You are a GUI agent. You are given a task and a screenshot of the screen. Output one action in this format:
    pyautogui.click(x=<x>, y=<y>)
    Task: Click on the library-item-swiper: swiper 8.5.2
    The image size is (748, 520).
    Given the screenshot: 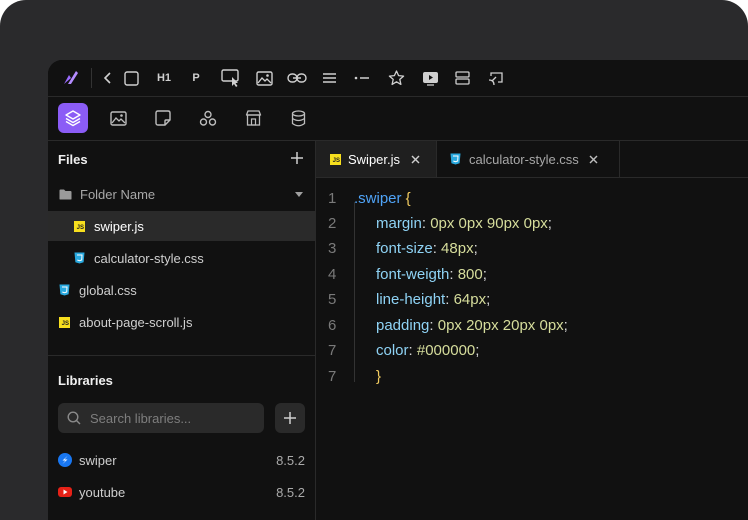 What is the action you would take?
    pyautogui.click(x=181, y=460)
    